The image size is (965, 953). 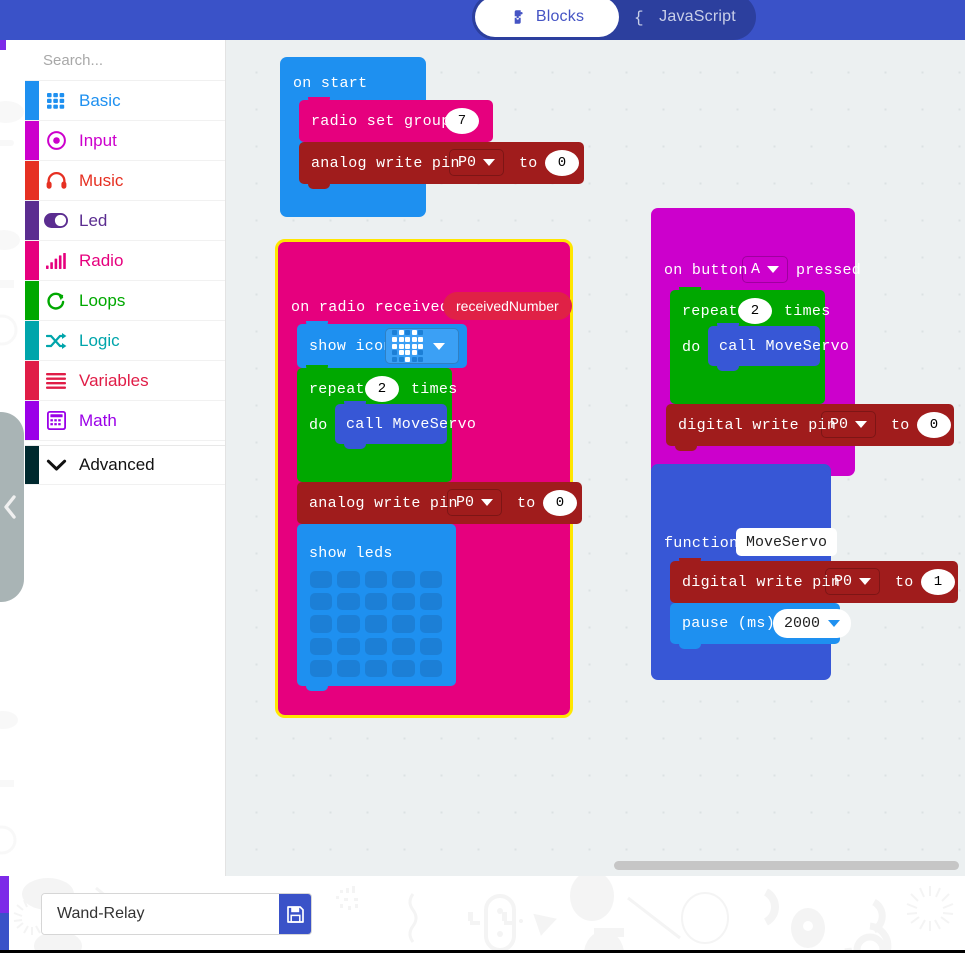 What do you see at coordinates (125, 261) in the screenshot?
I see `toolbox-category-radio: Radio` at bounding box center [125, 261].